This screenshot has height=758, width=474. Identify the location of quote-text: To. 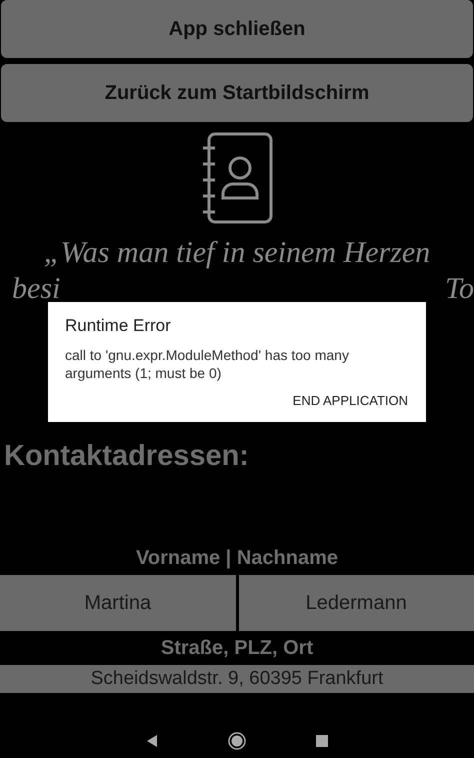
(459, 285).